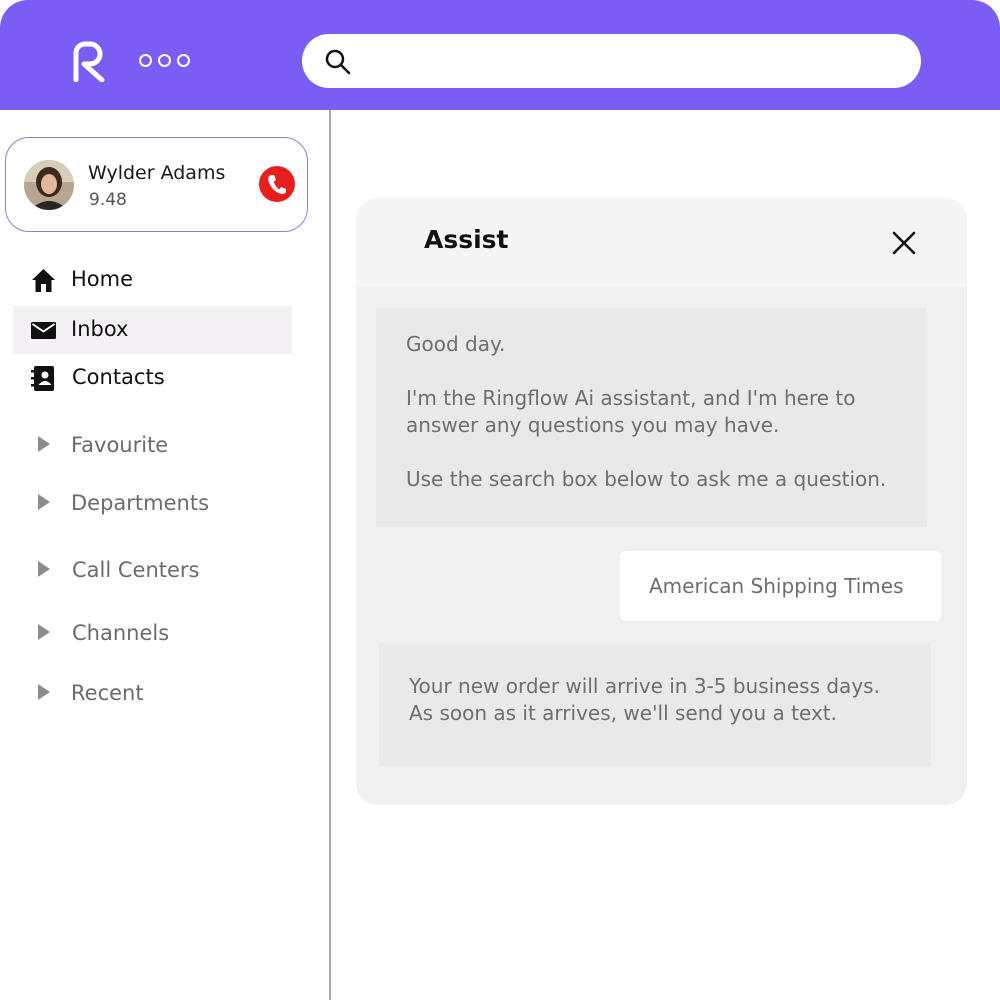 The height and width of the screenshot is (1000, 1000). I want to click on nav-group-label: Call Centers, so click(136, 570).